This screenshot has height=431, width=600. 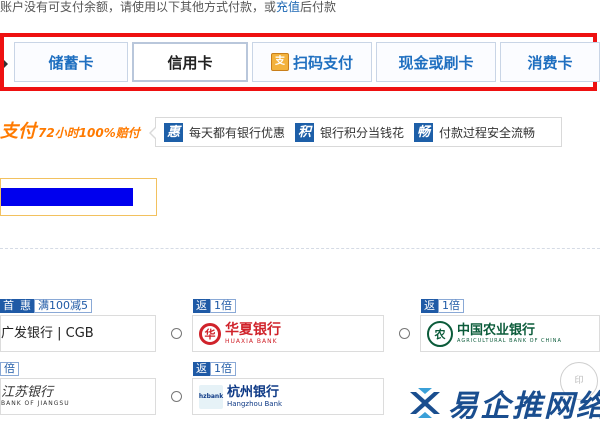 What do you see at coordinates (504, 403) in the screenshot?
I see `site-watermark: 易企推网络` at bounding box center [504, 403].